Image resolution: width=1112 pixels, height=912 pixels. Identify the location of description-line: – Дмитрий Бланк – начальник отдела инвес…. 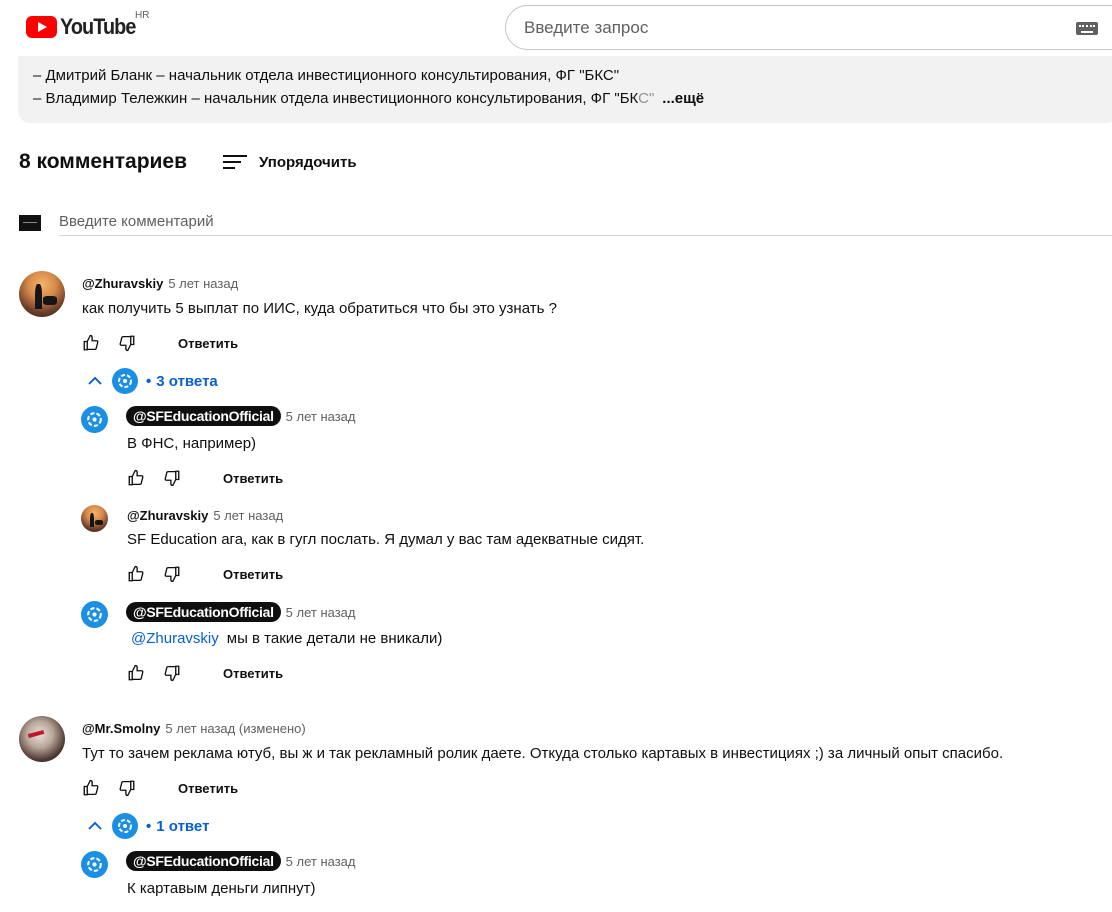
(326, 75).